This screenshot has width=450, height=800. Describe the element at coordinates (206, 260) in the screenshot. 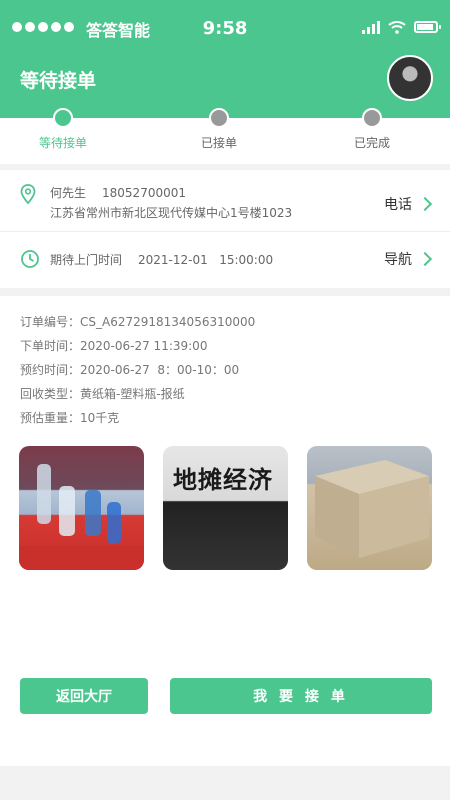

I see `visit-datetime: 2021-12-01 15:00:00` at that location.